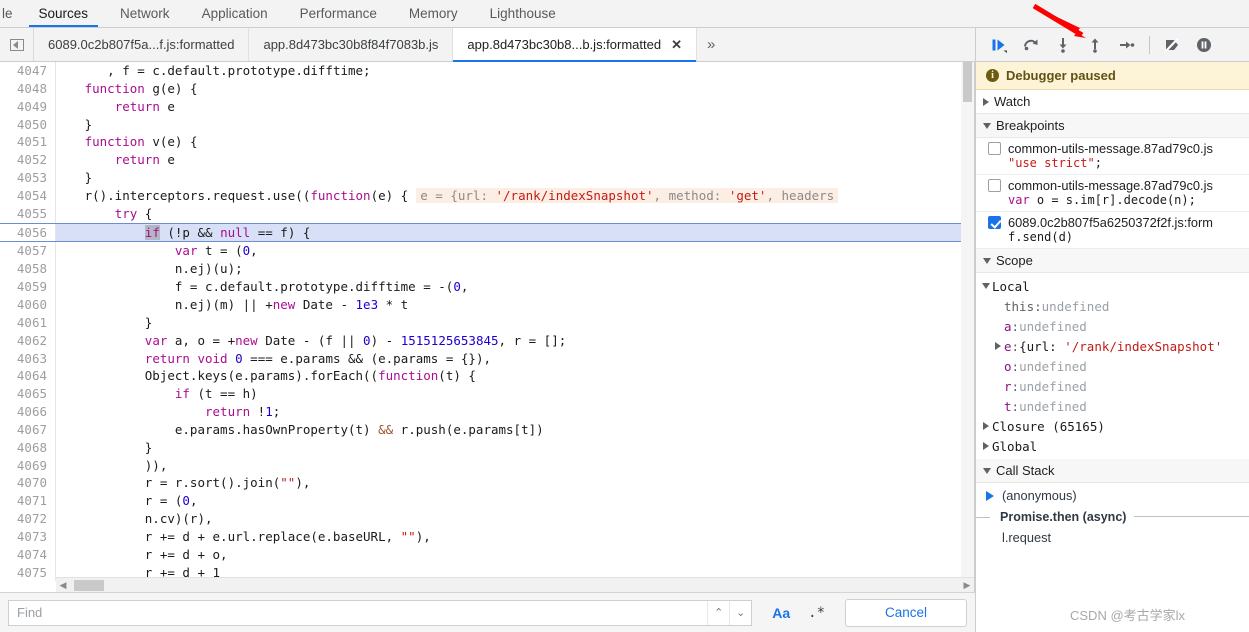  What do you see at coordinates (28, 501) in the screenshot?
I see `line-number: 4071` at bounding box center [28, 501].